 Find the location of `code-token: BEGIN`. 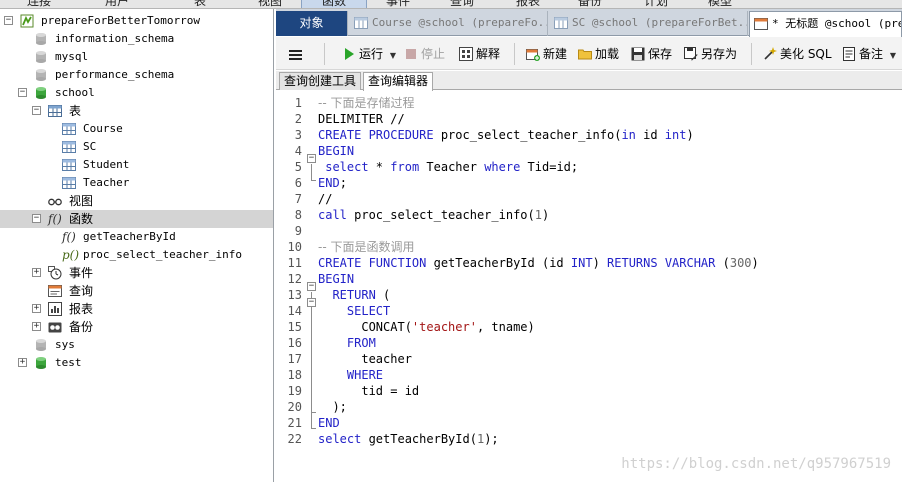

code-token: BEGIN is located at coordinates (336, 279).